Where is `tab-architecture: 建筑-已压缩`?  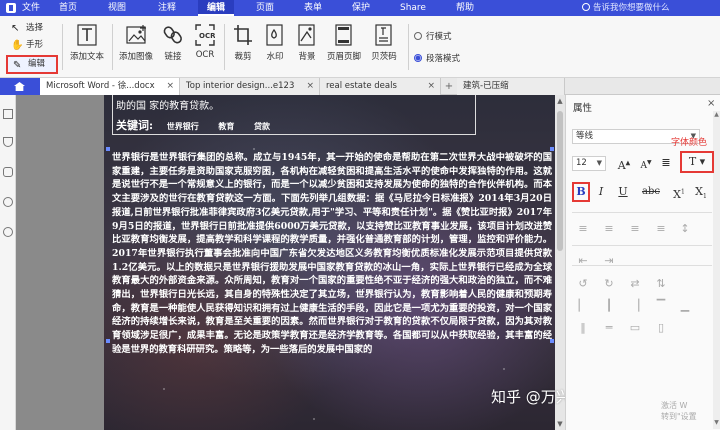 tab-architecture: 建筑-已压缩 is located at coordinates (511, 86).